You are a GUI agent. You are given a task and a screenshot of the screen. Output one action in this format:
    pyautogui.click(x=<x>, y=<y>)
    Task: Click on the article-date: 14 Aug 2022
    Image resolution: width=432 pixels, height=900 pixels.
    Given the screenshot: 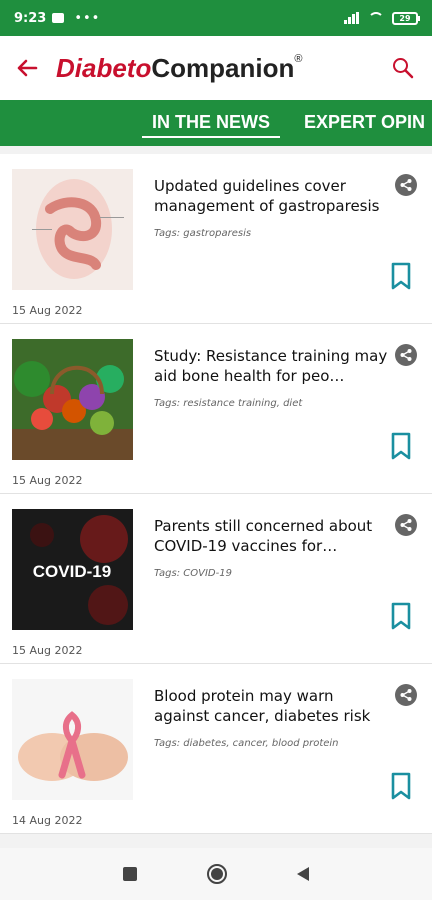 What is the action you would take?
    pyautogui.click(x=47, y=820)
    